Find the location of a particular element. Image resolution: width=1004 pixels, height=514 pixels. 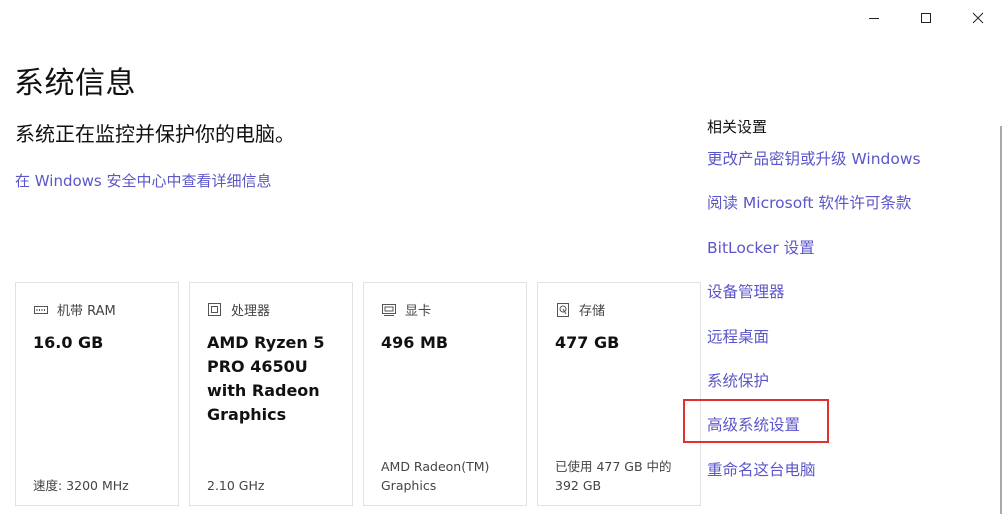

ram-icon is located at coordinates (40, 309).